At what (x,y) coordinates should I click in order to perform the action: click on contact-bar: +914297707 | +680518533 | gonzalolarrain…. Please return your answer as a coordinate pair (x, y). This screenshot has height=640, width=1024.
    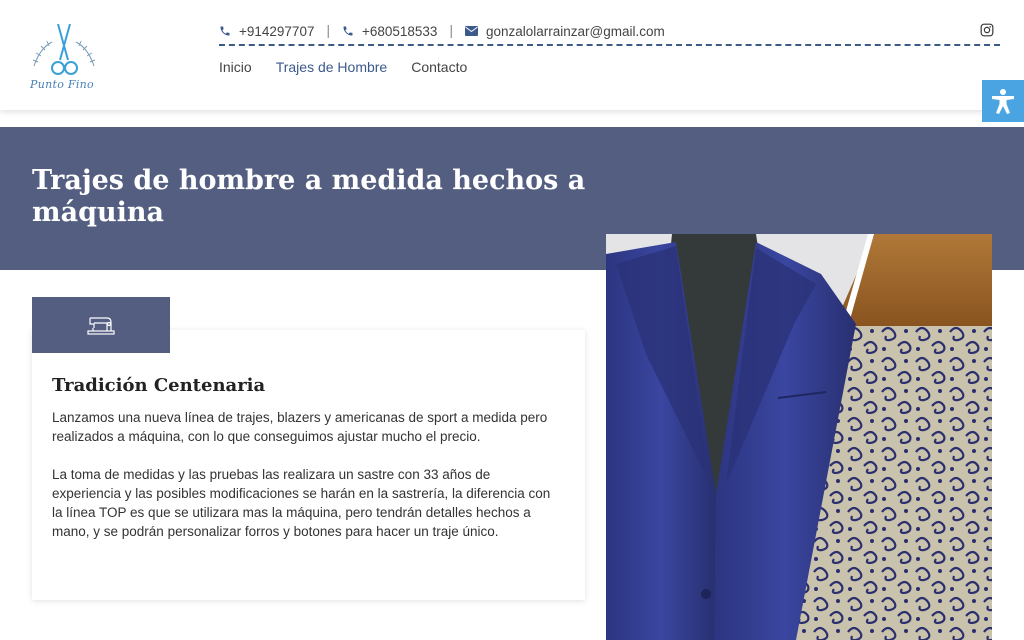
    Looking at the image, I should click on (609, 34).